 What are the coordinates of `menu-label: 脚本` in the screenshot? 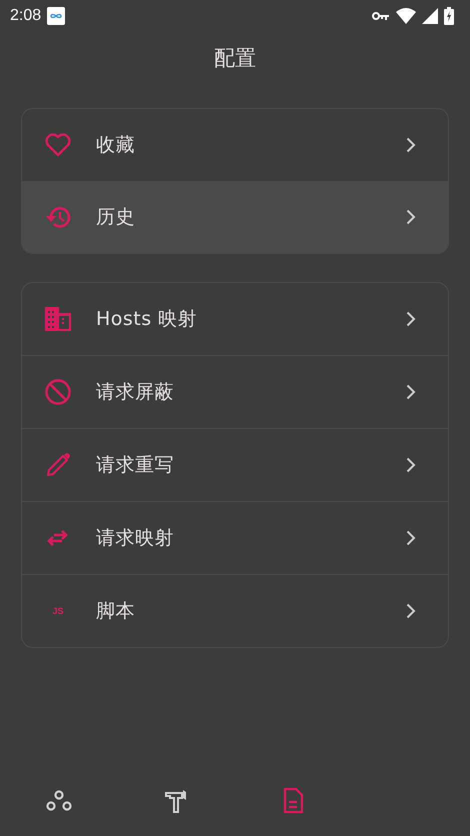 It's located at (116, 611).